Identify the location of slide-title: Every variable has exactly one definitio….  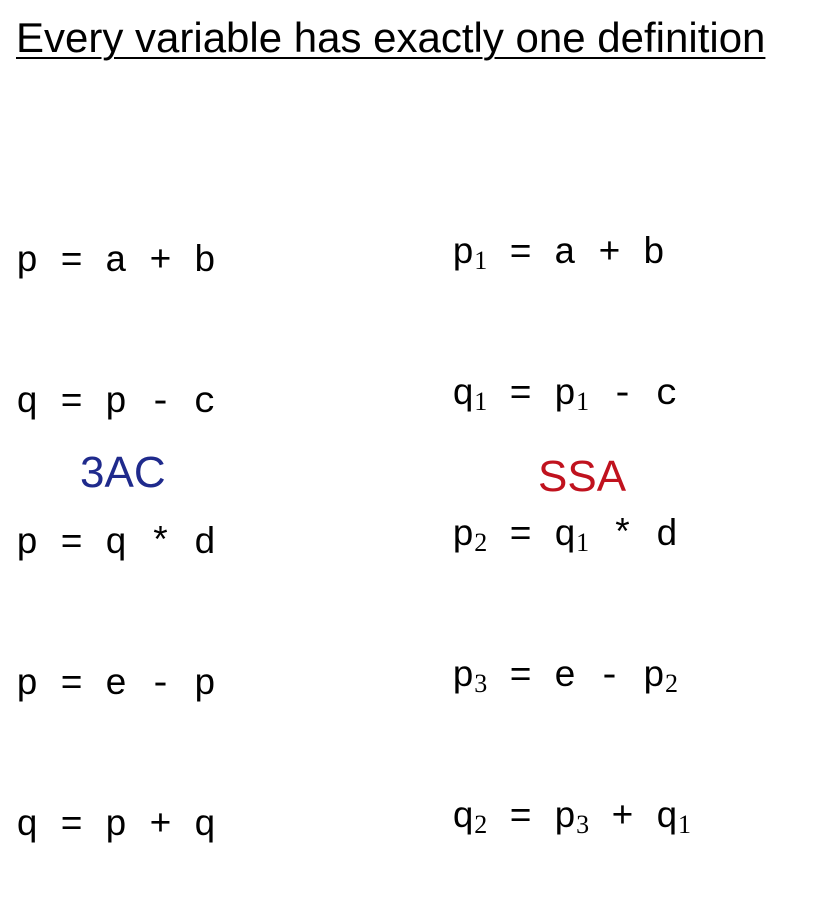
(391, 37).